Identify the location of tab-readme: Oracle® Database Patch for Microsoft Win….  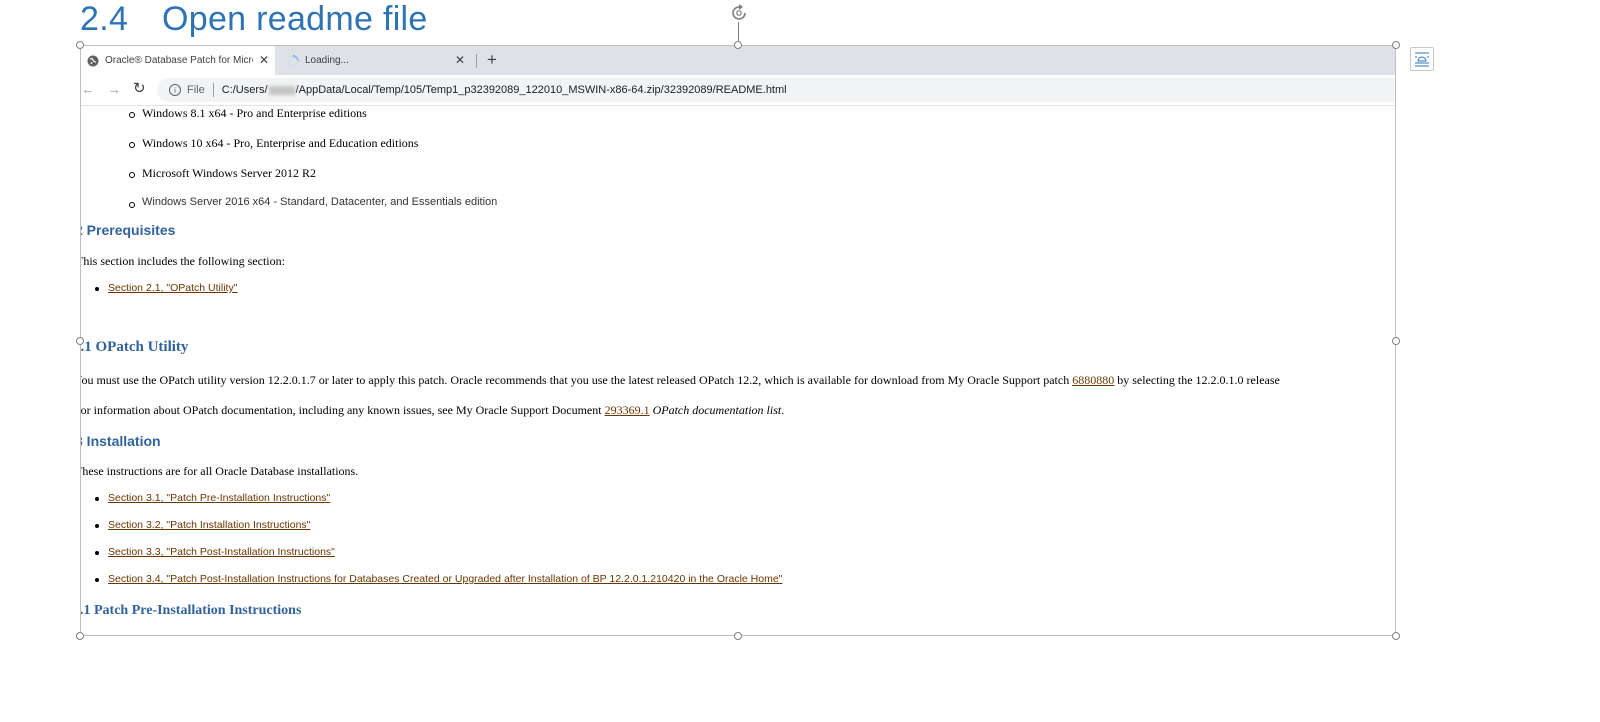
(178, 60).